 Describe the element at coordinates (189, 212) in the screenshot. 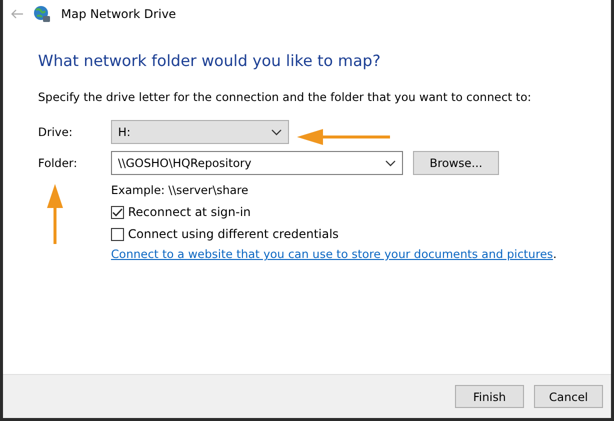

I see `checkbox-label: Reconnect at sign-in` at that location.